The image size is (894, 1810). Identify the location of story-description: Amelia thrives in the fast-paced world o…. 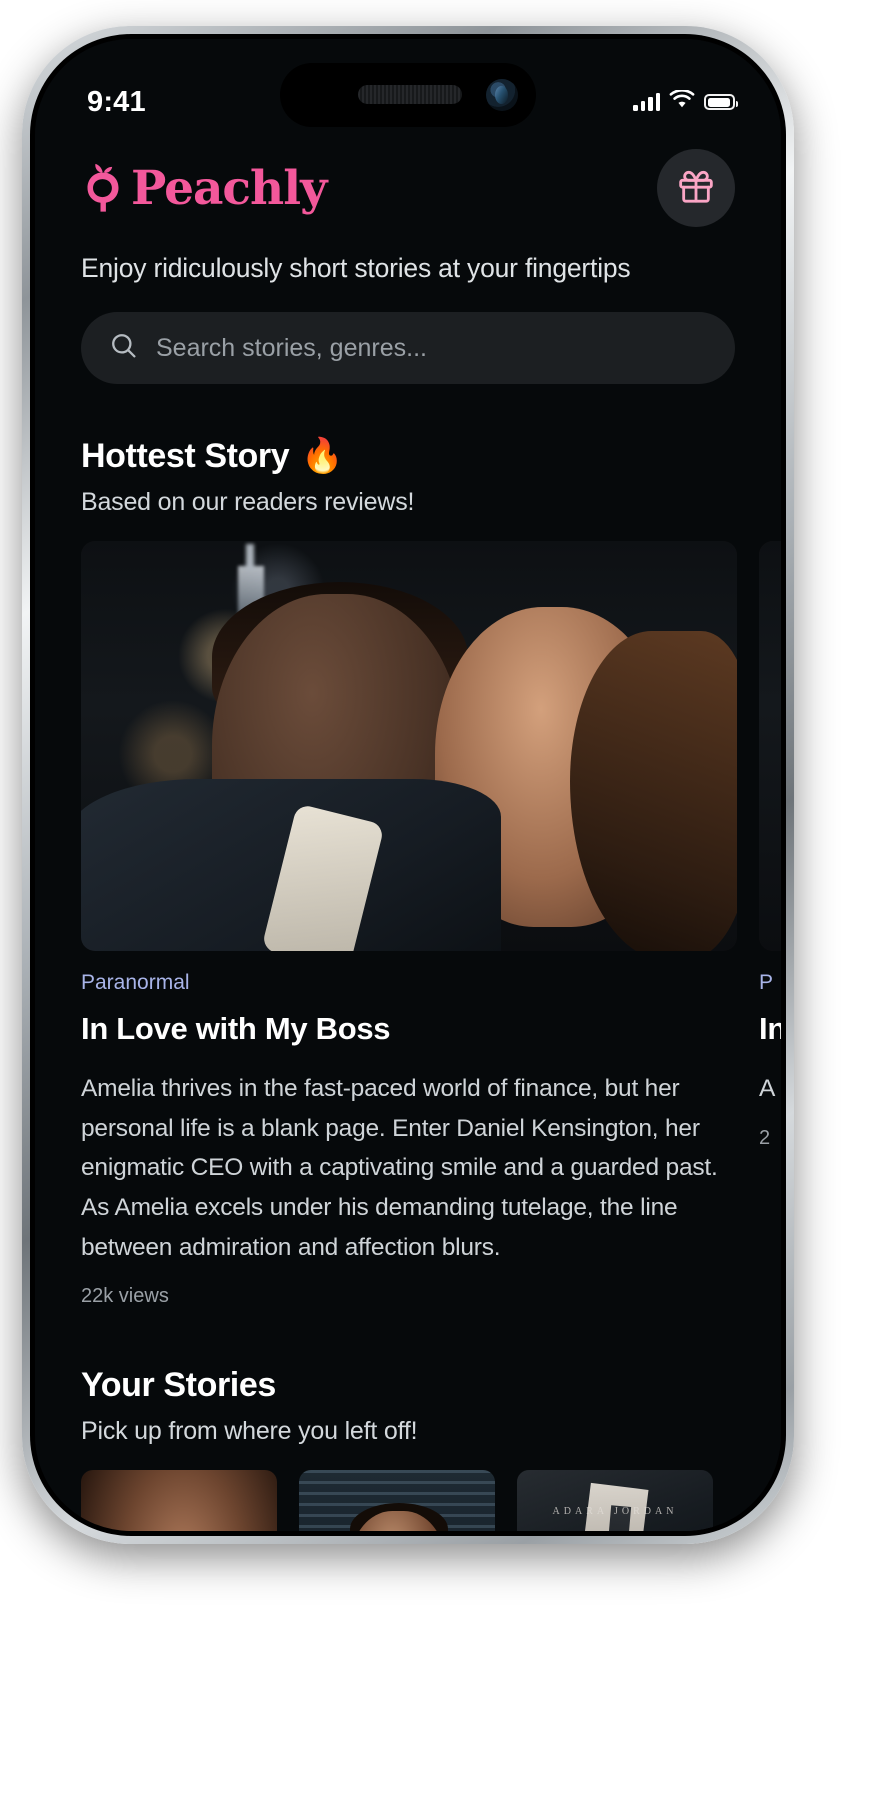
(399, 1168).